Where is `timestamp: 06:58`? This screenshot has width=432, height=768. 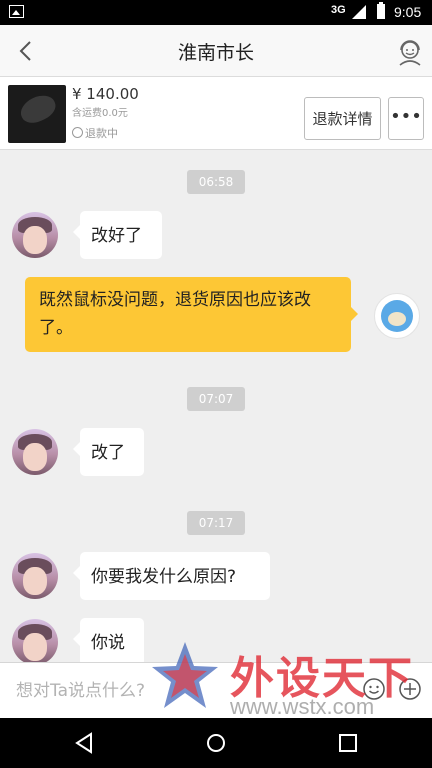 timestamp: 06:58 is located at coordinates (216, 182).